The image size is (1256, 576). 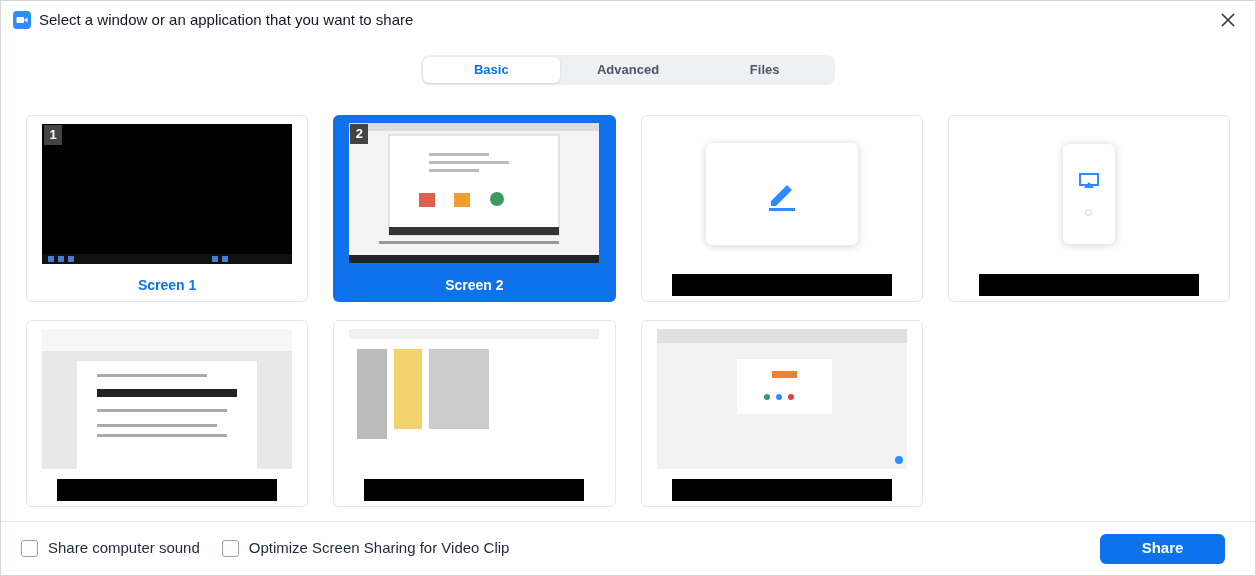 What do you see at coordinates (53, 135) in the screenshot?
I see `screen-number: 1` at bounding box center [53, 135].